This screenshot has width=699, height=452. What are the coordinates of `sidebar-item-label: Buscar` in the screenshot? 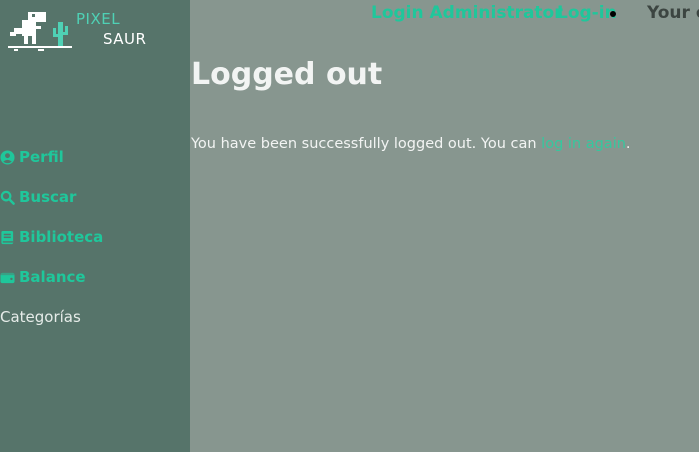 It's located at (48, 197).